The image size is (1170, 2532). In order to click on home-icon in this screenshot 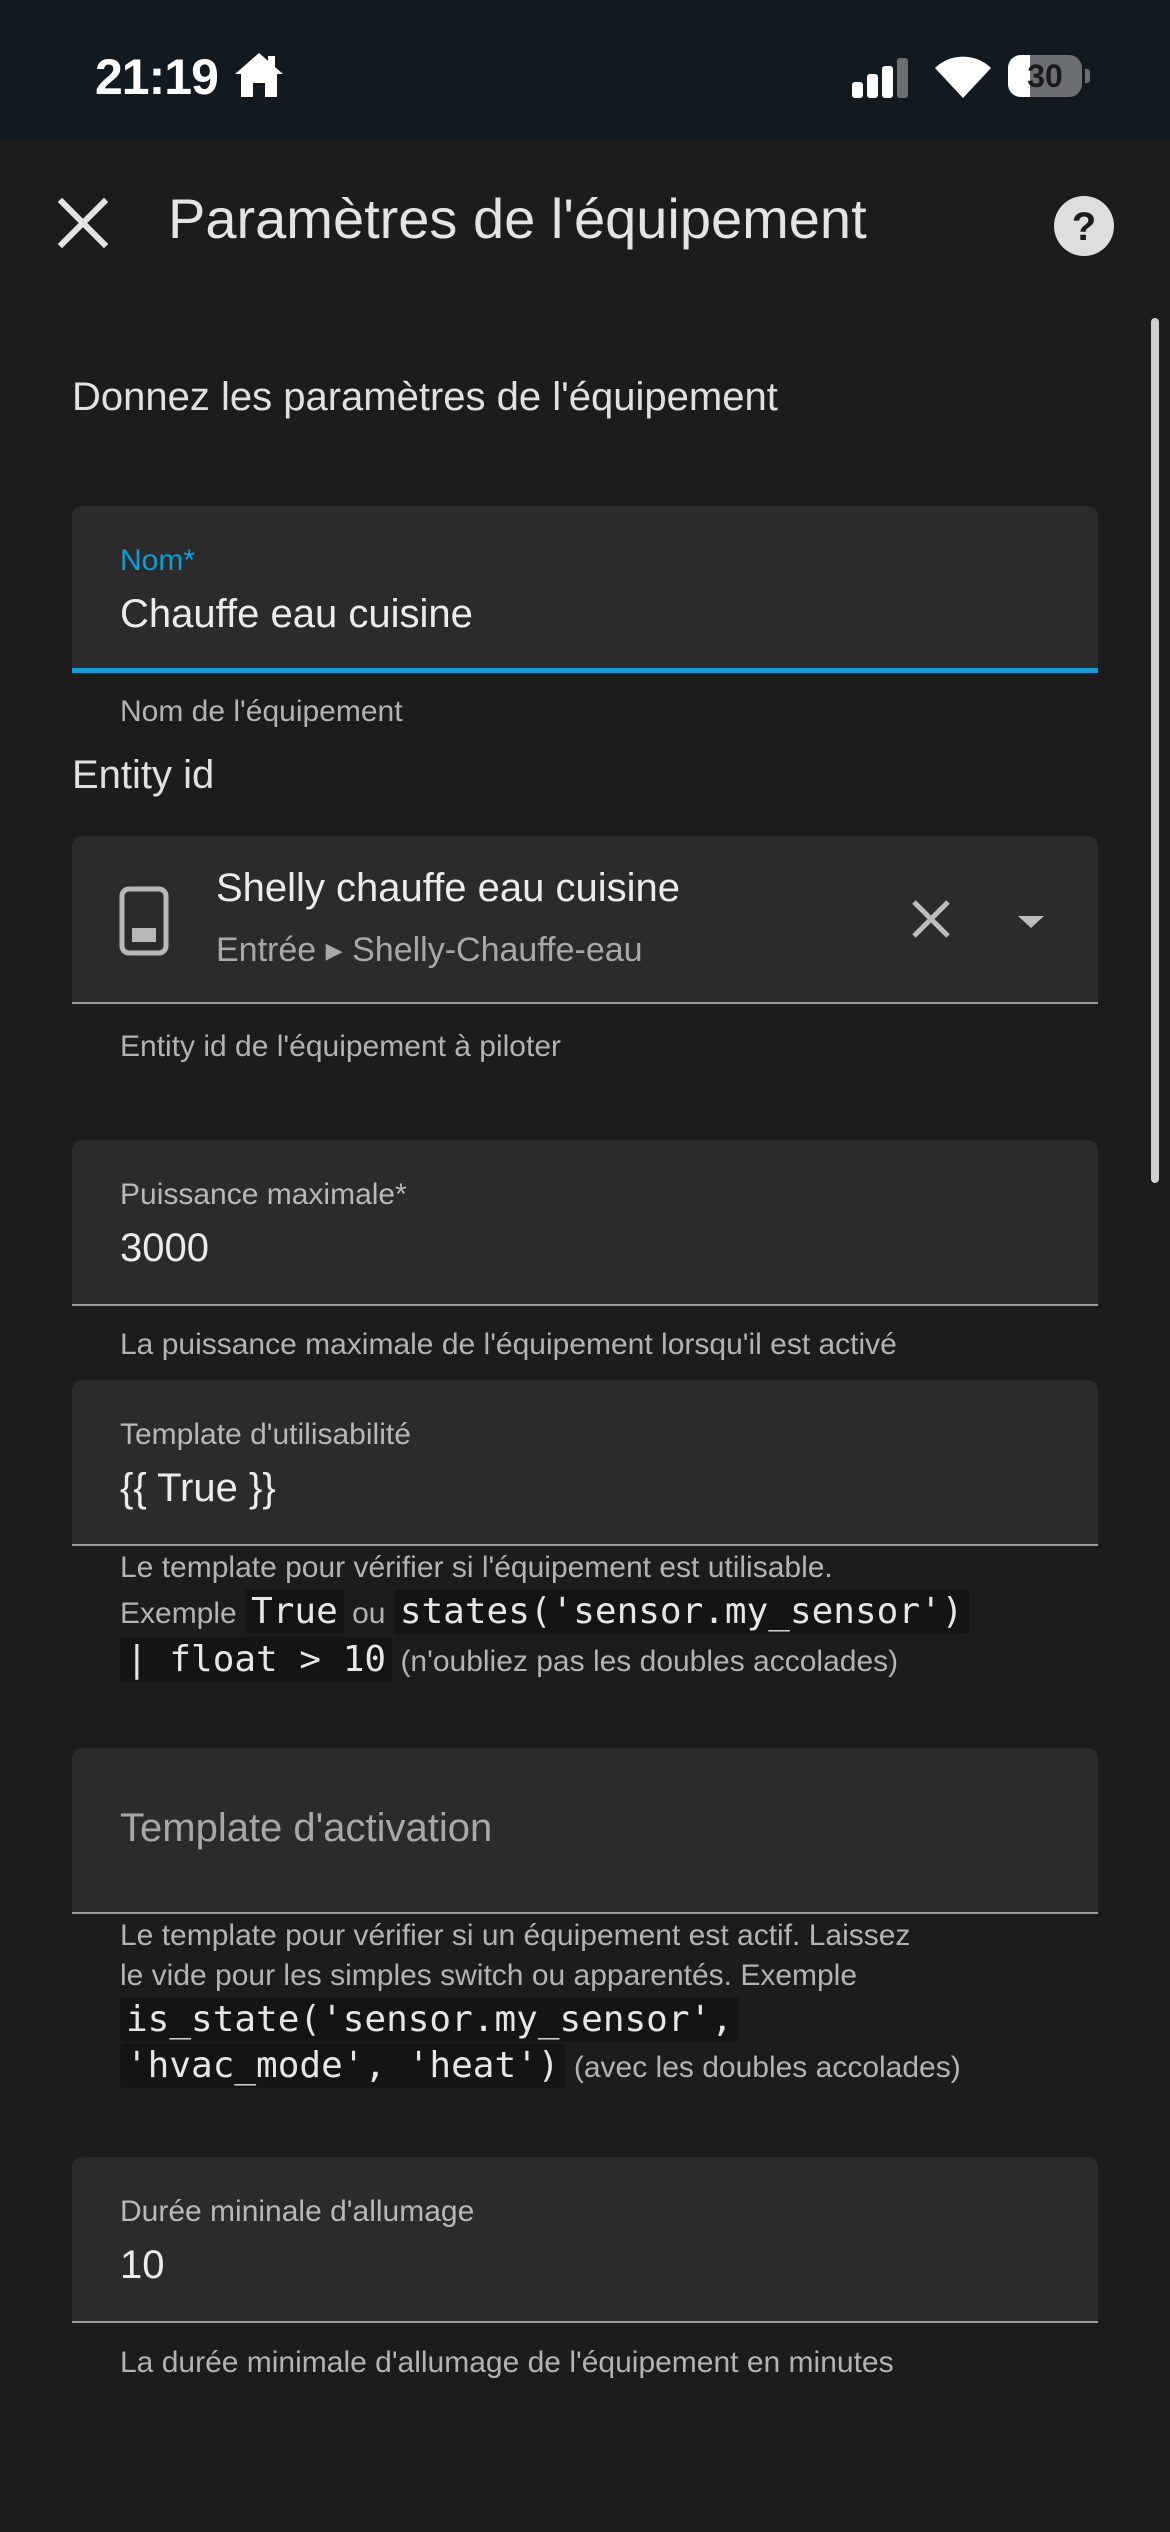, I will do `click(259, 75)`.